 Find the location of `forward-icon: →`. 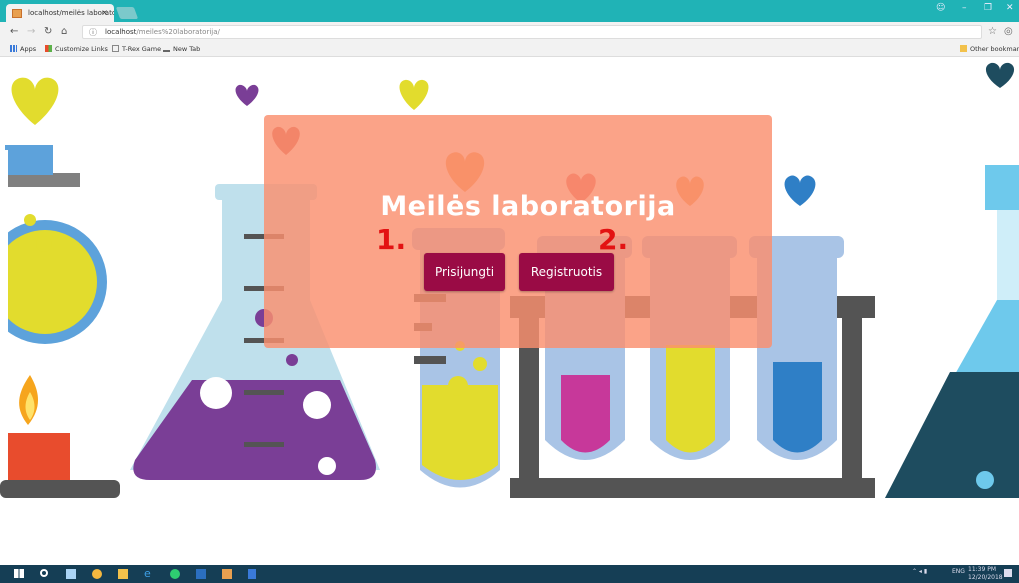

forward-icon: → is located at coordinates (31, 31).